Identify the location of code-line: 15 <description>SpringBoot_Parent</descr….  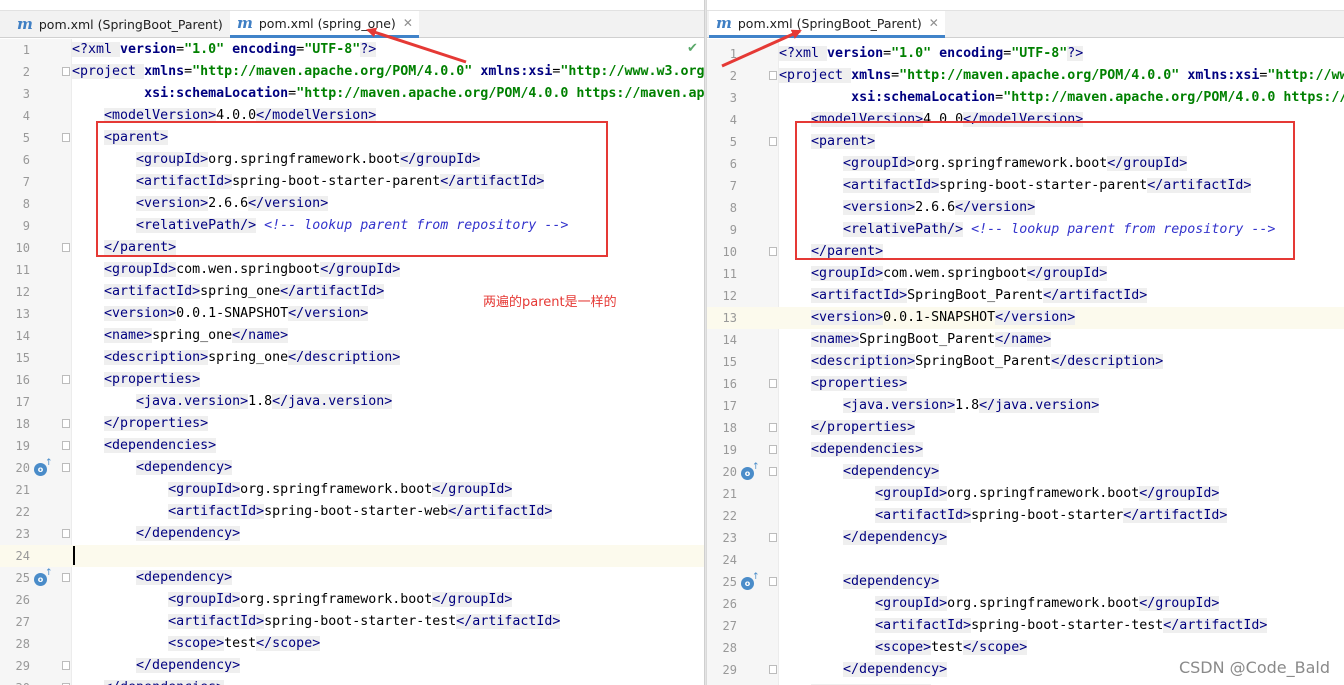
(1025, 362).